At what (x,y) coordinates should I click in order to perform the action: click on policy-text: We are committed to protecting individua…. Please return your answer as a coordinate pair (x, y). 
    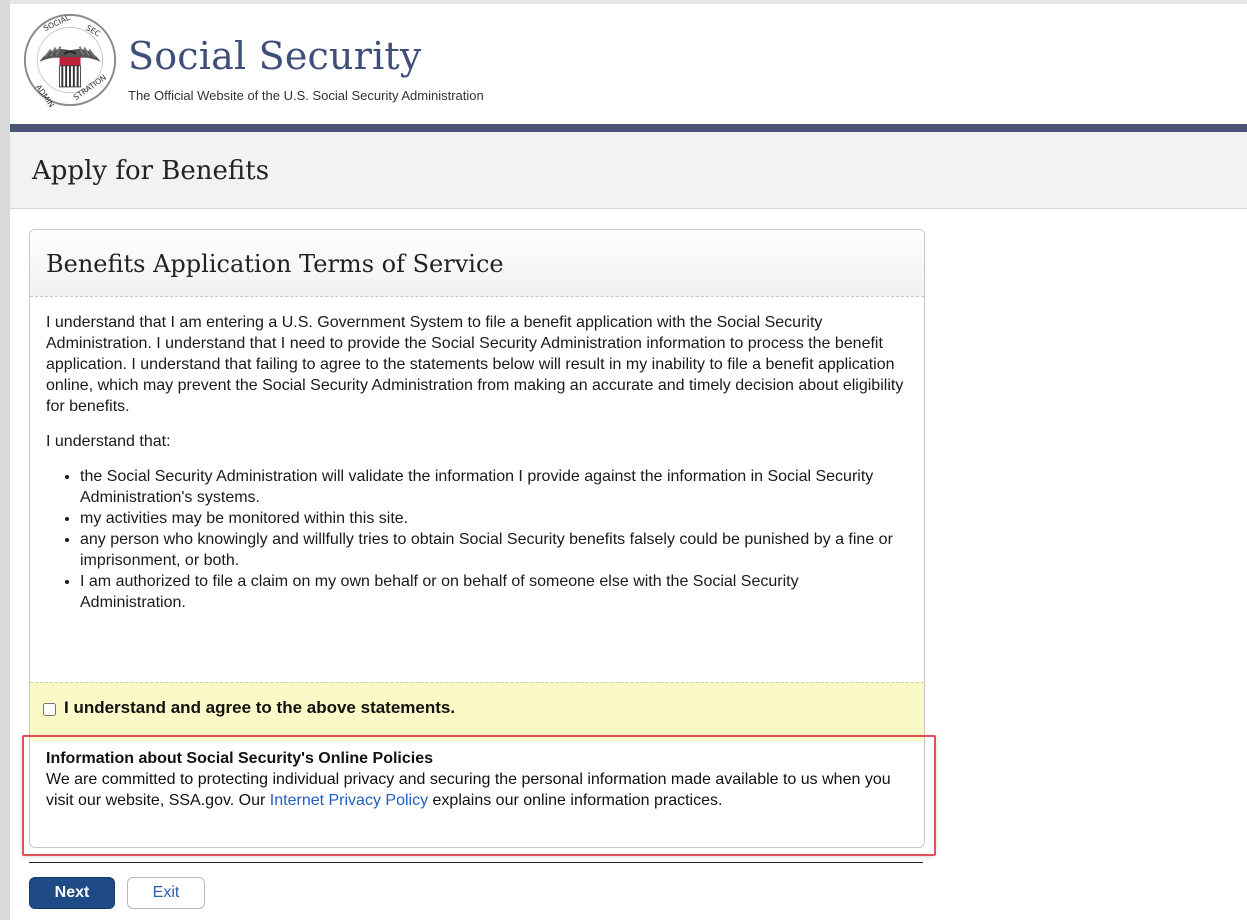
    Looking at the image, I should click on (481, 790).